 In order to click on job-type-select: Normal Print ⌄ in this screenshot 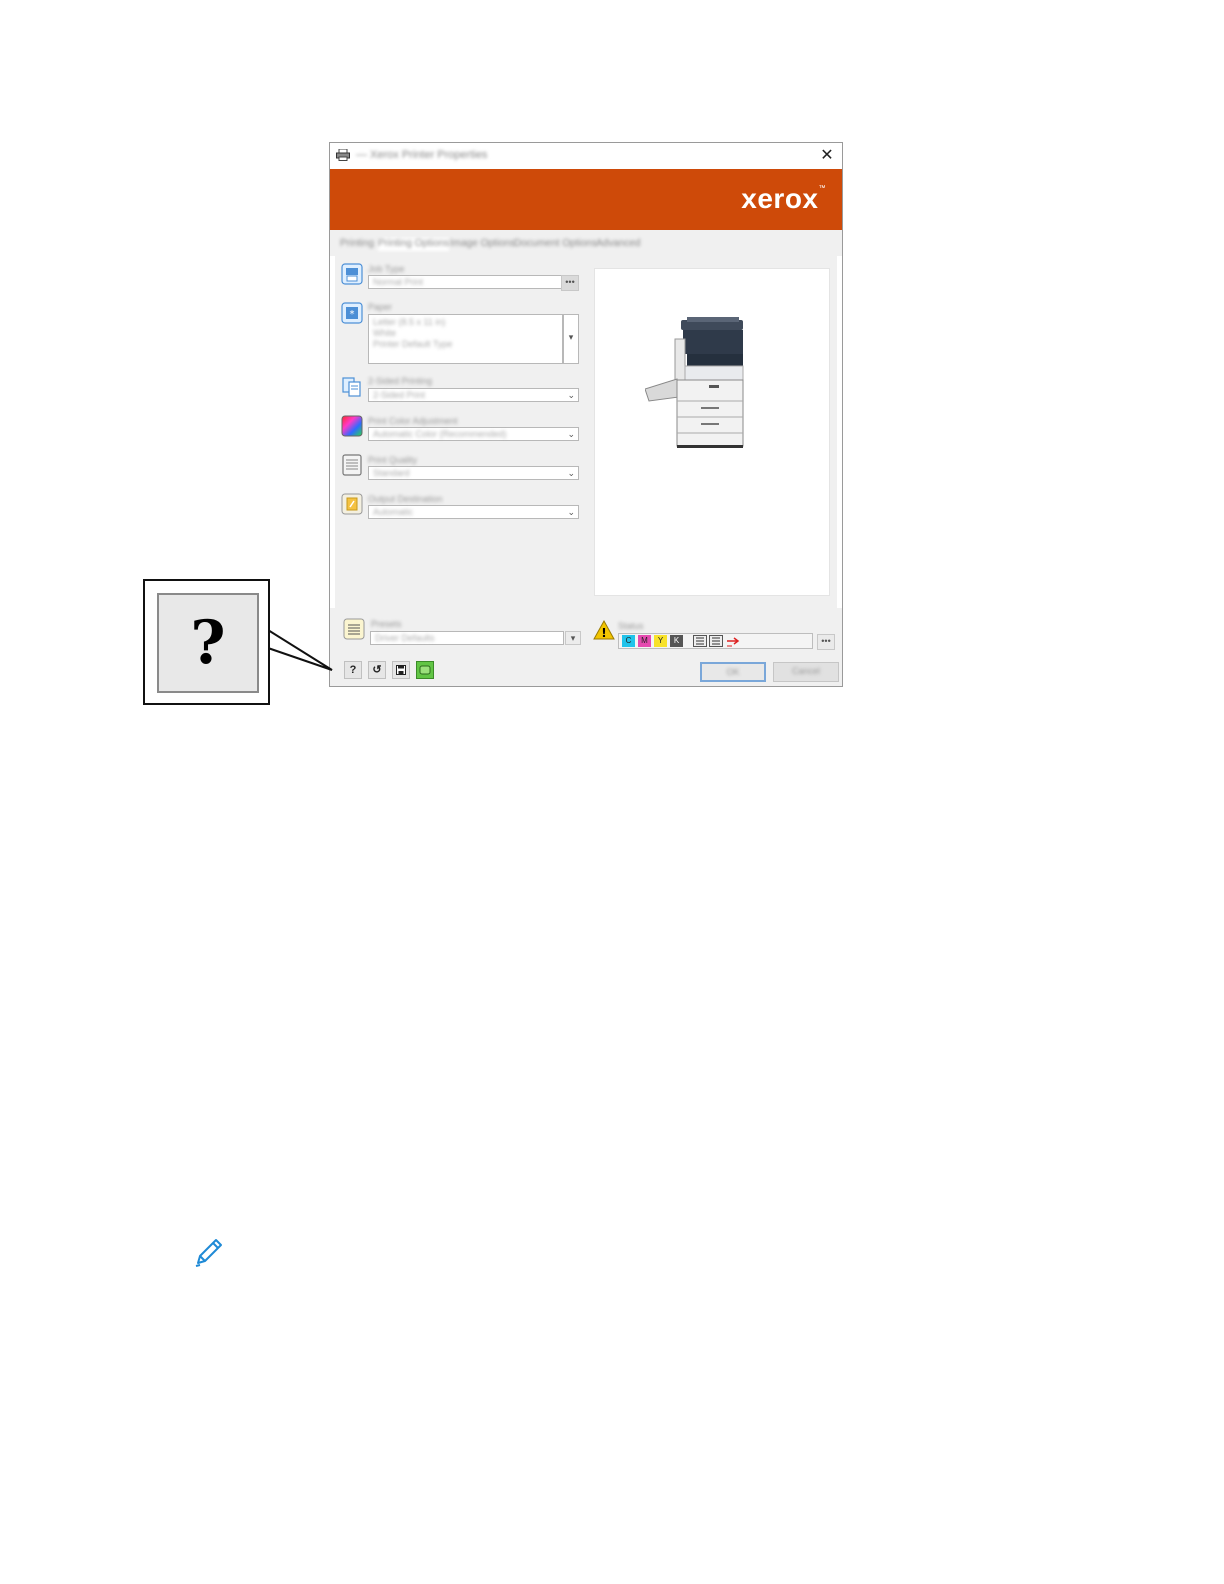, I will do `click(473, 282)`.